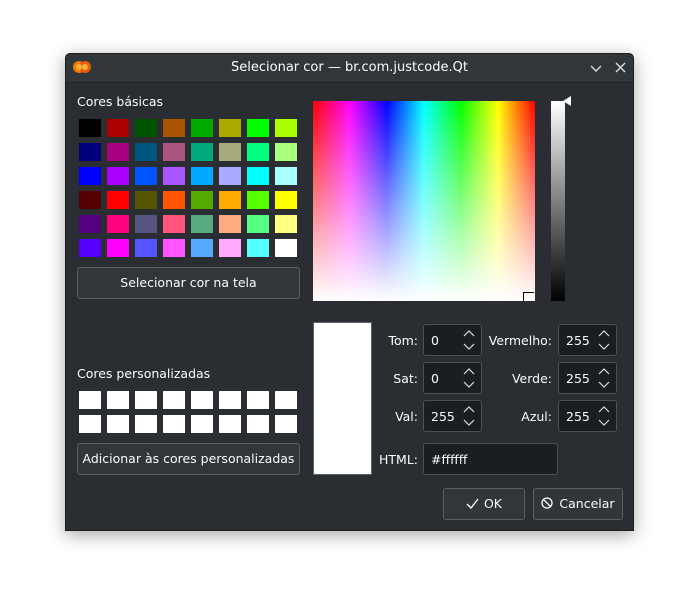  I want to click on blue-value: 255, so click(578, 416).